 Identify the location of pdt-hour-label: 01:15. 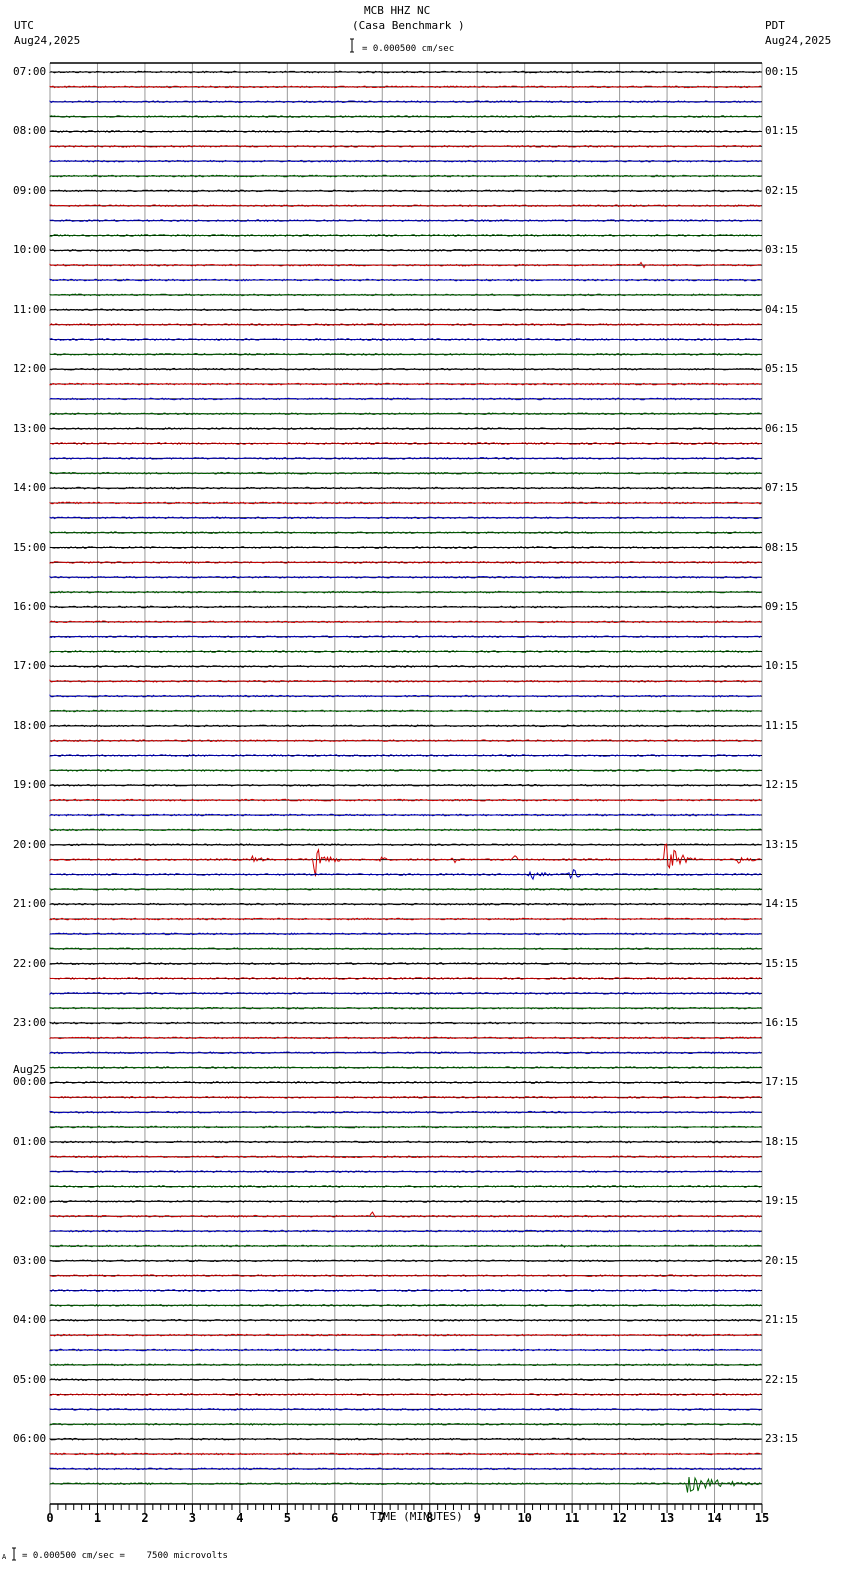
(782, 131).